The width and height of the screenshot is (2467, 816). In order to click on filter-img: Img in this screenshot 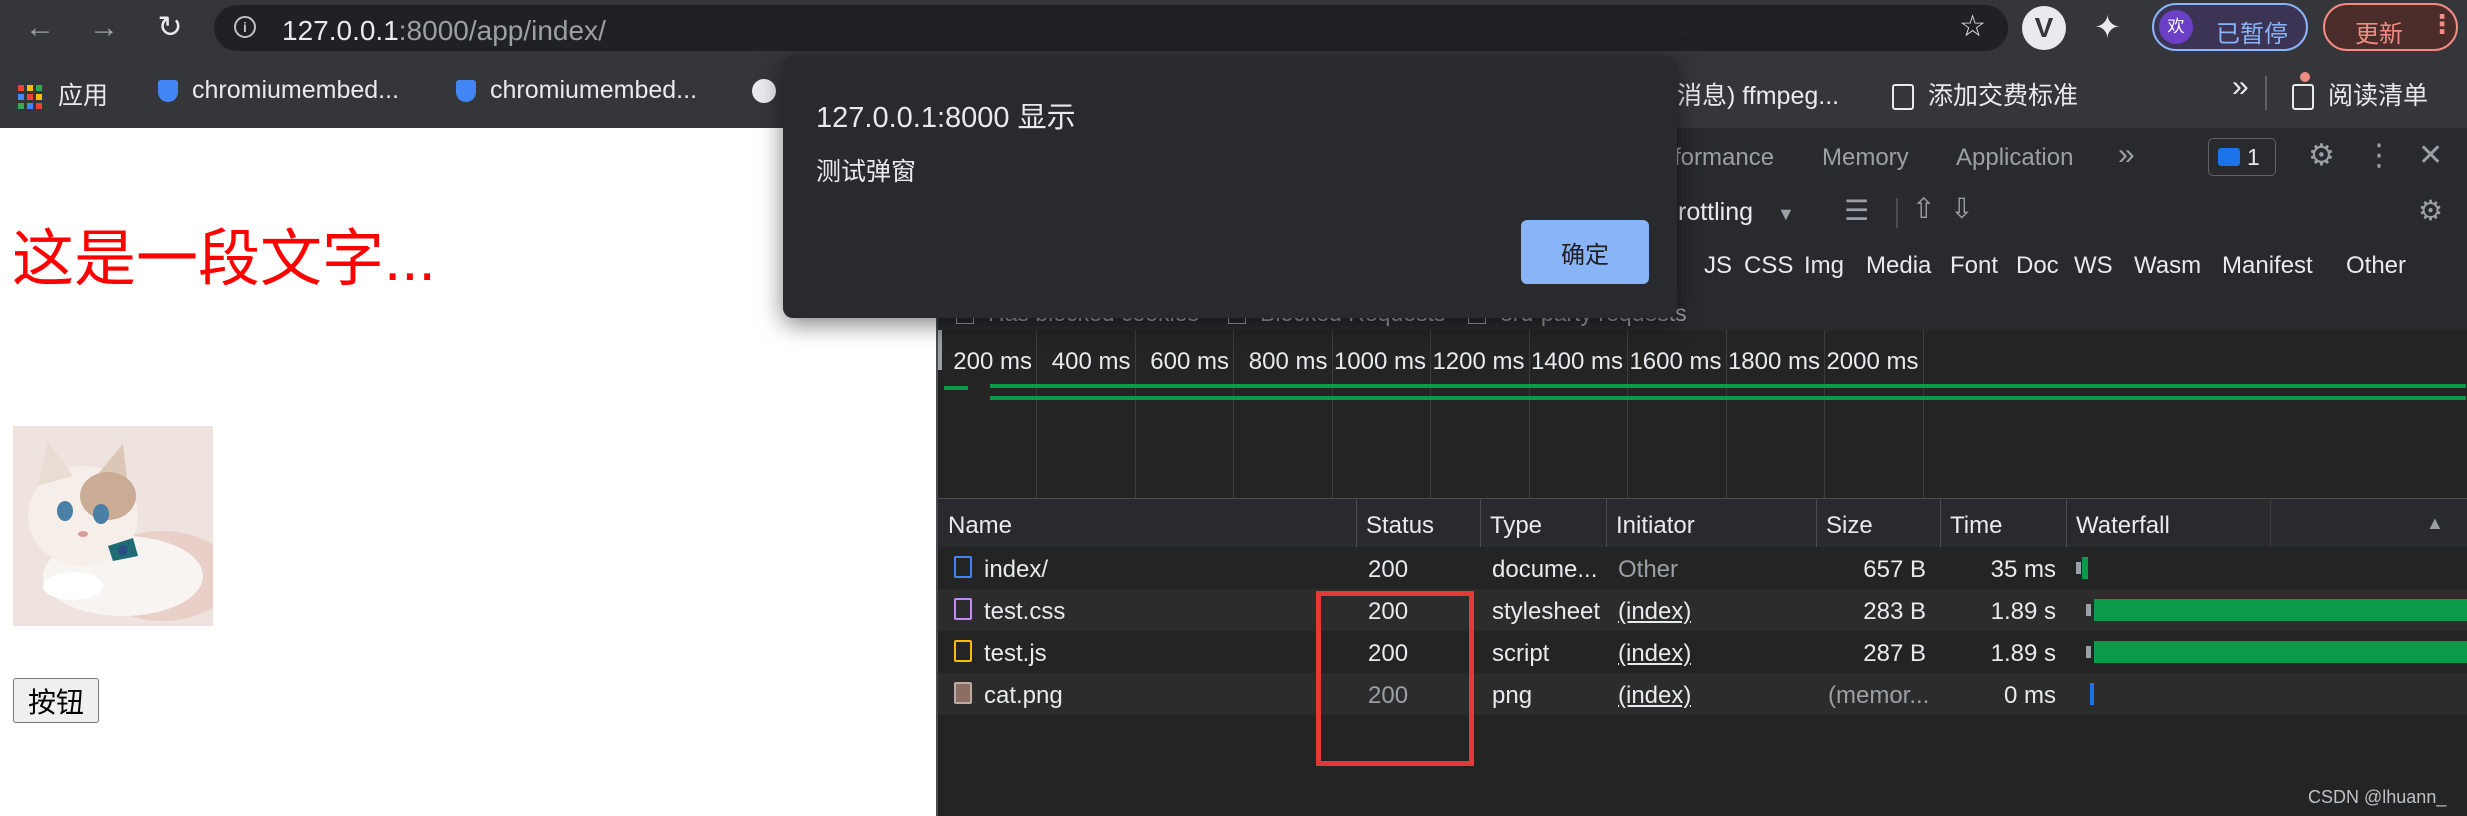, I will do `click(1824, 266)`.